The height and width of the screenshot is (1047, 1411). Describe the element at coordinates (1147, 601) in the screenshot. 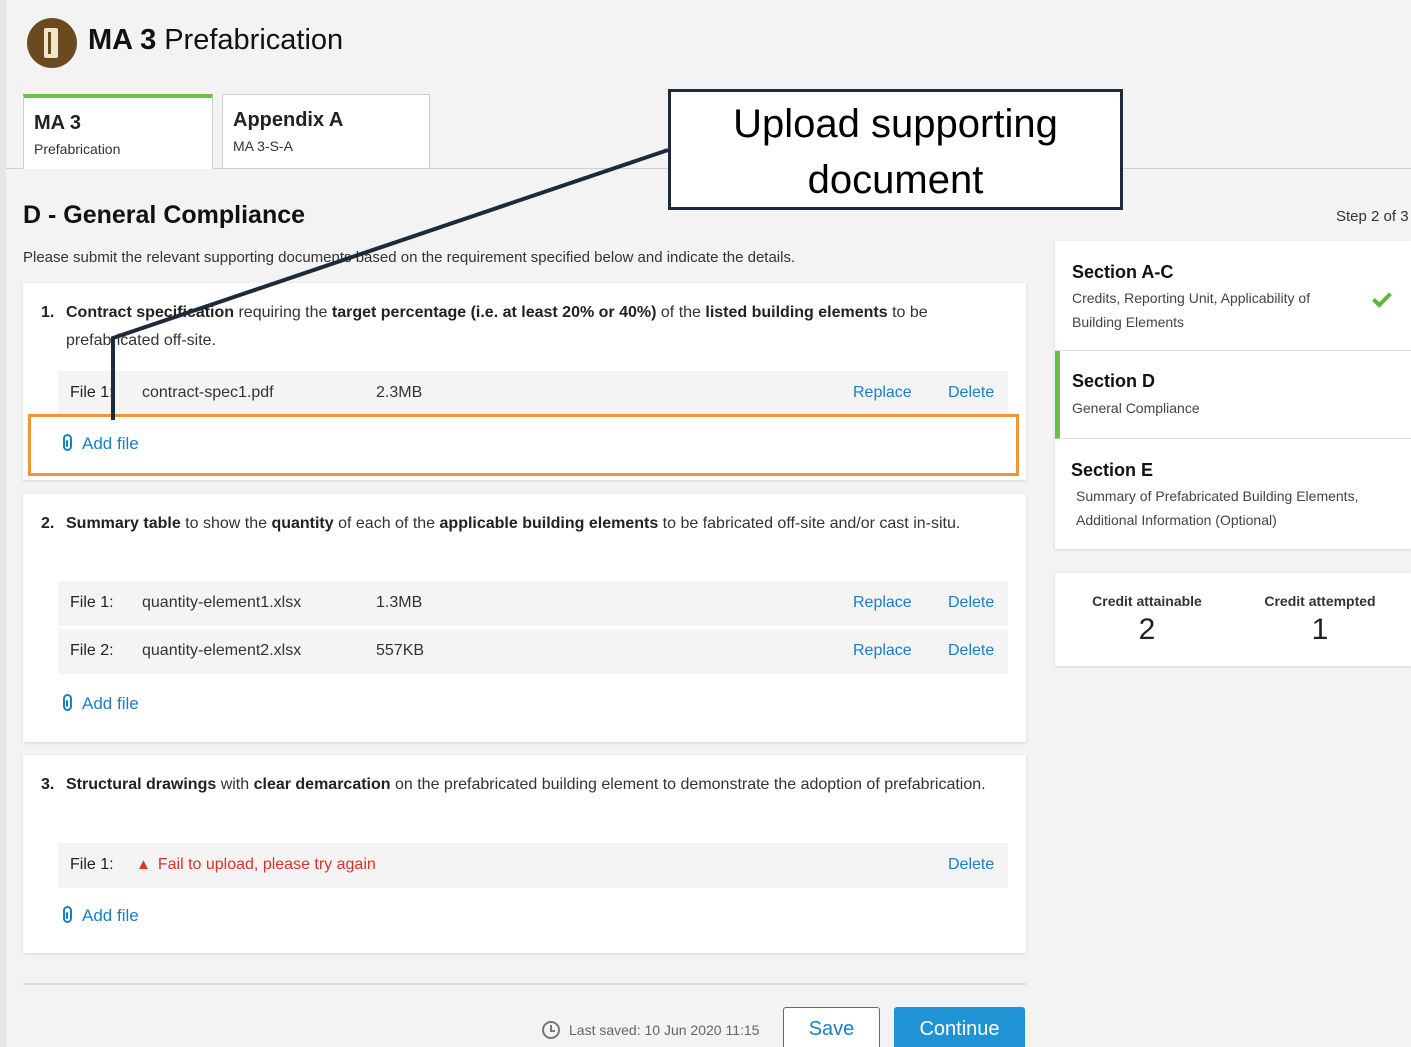

I see `credit-attainable-label: Credit attainable` at that location.